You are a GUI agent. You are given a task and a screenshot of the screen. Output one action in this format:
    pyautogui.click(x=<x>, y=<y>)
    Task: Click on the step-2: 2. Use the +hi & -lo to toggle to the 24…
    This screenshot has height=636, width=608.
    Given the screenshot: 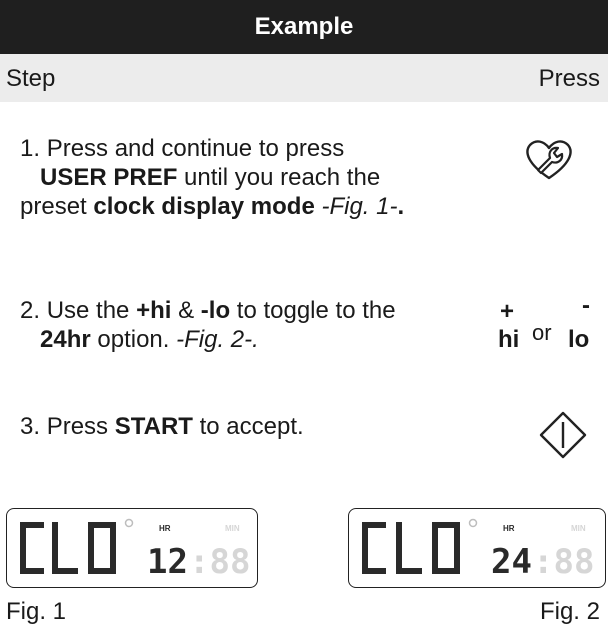 What is the action you would take?
    pyautogui.click(x=230, y=325)
    